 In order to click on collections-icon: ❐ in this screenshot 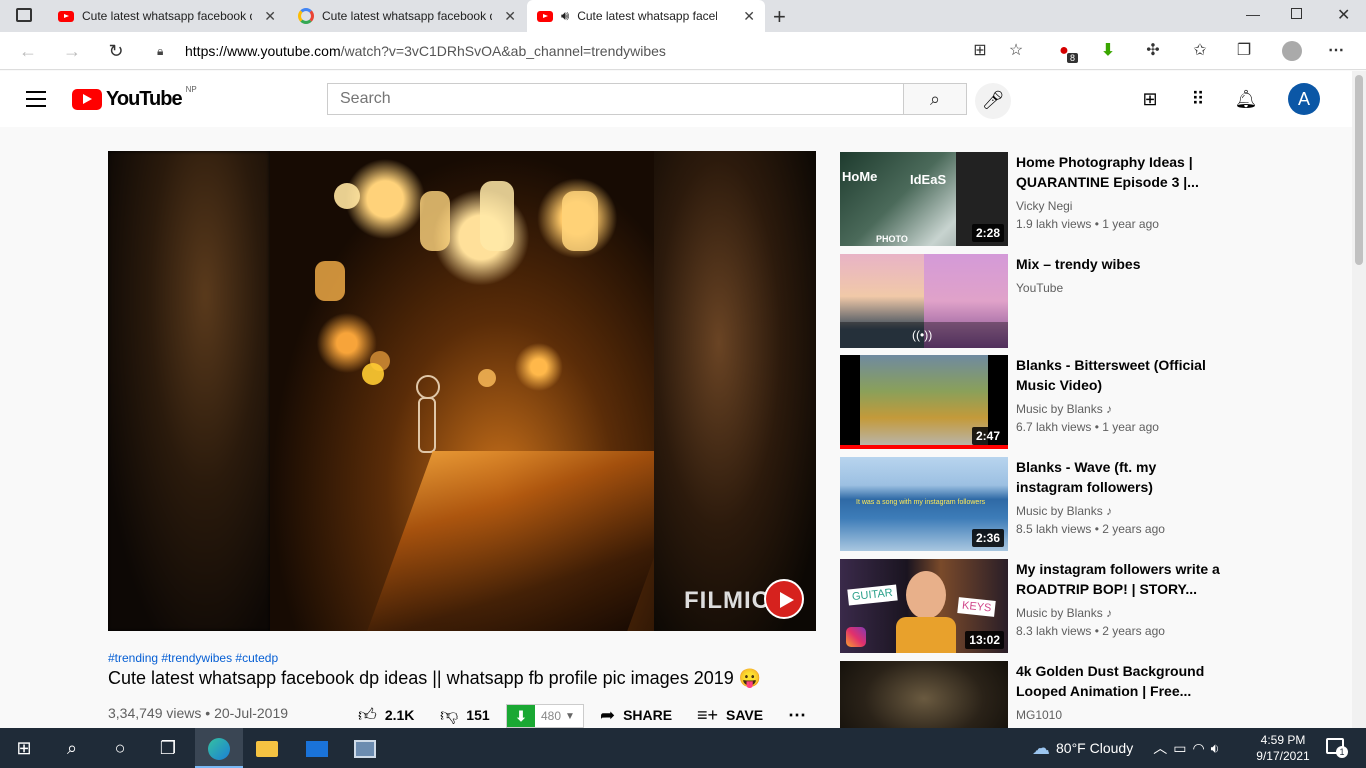, I will do `click(1244, 51)`.